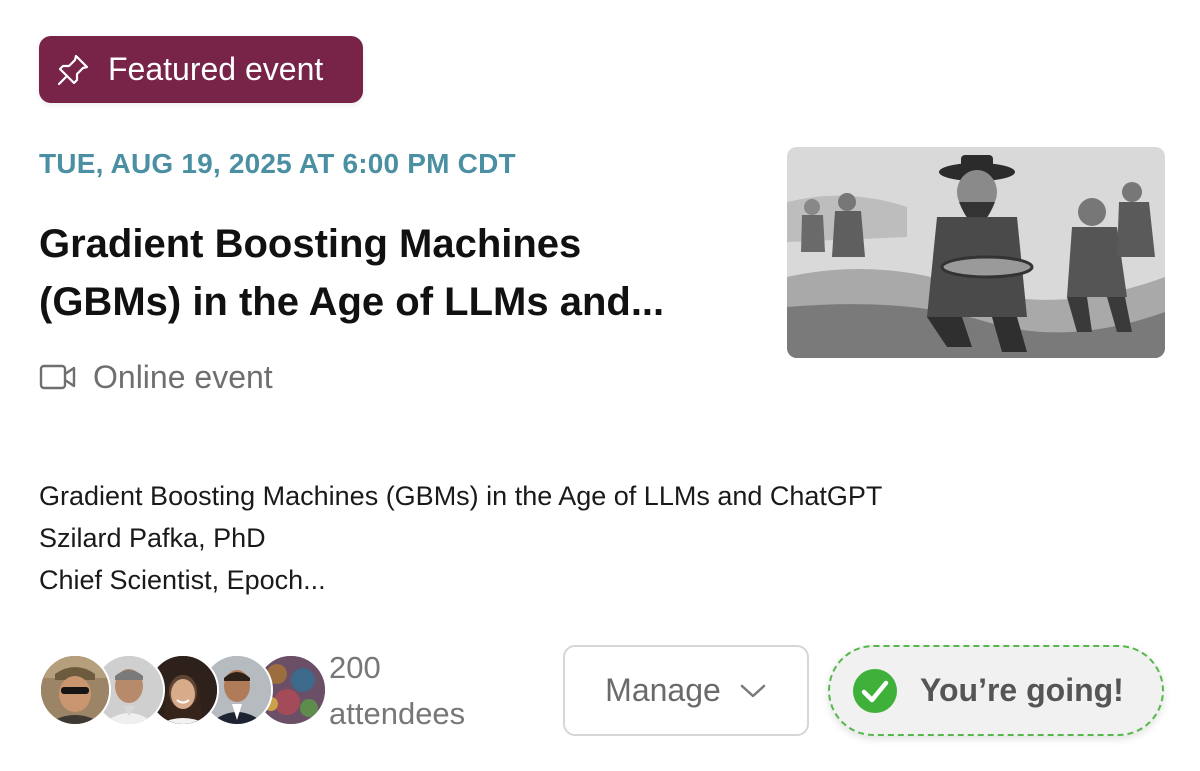  Describe the element at coordinates (183, 376) in the screenshot. I see `location-text: Online event` at that location.